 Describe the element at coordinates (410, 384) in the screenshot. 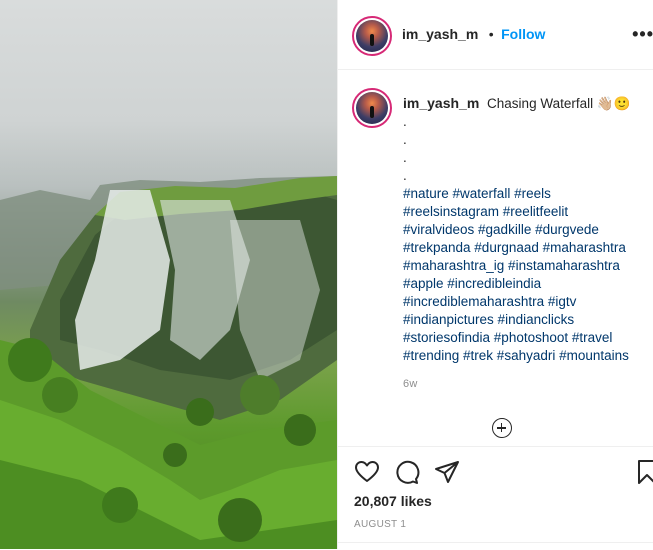

I see `caption-time-ago: 6w` at that location.